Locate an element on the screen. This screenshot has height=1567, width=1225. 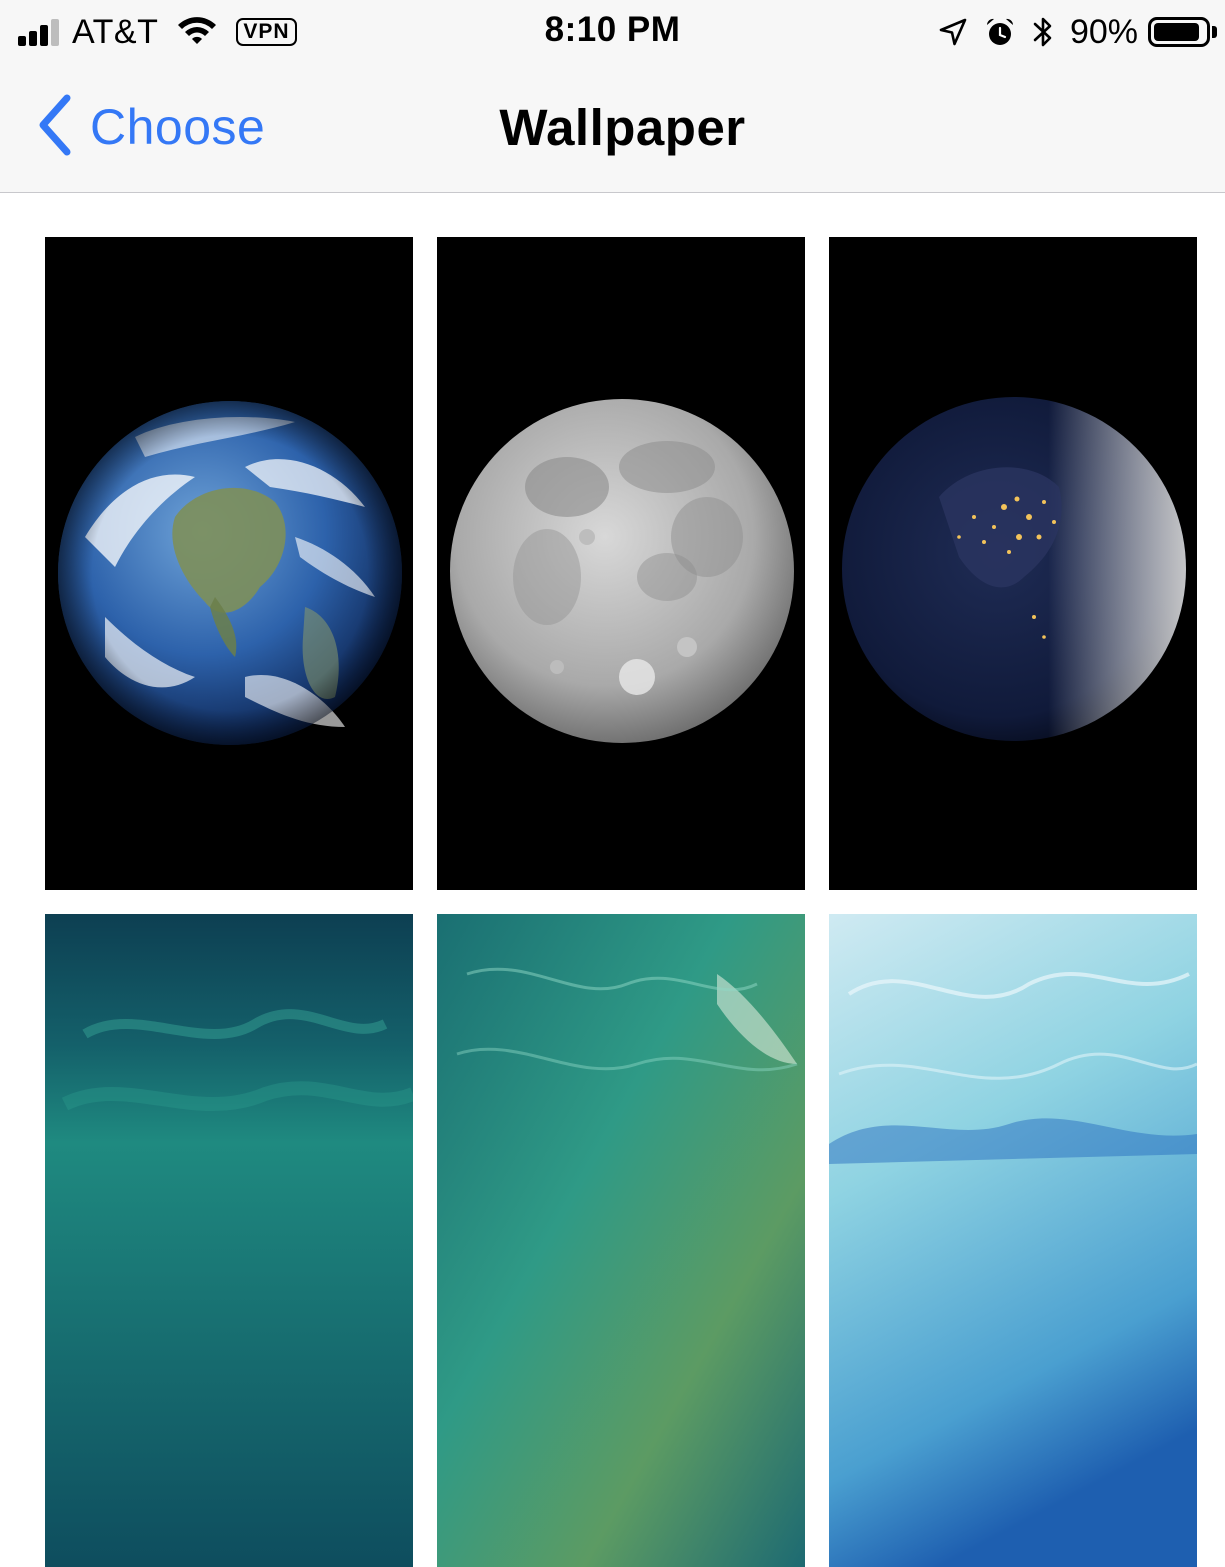
bluetooth-icon is located at coordinates (1043, 32).